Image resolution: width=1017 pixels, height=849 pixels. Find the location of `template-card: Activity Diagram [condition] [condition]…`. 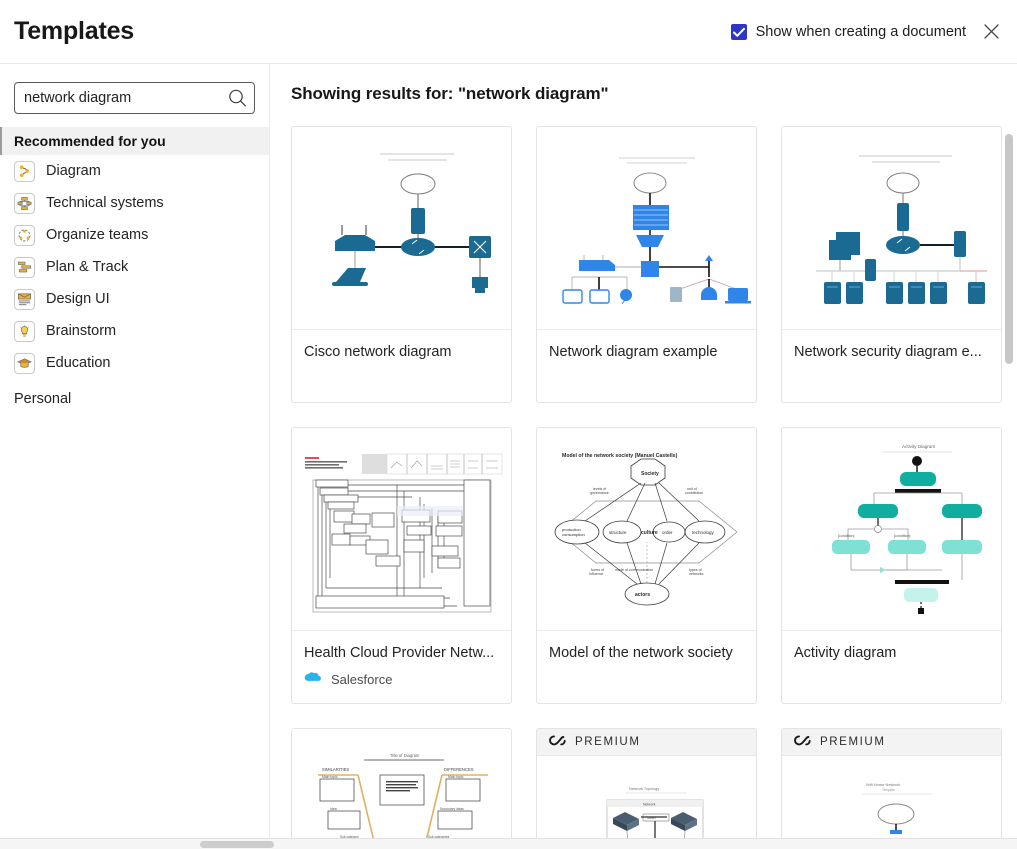

template-card: Activity Diagram [condition] [condition]… is located at coordinates (891, 565).